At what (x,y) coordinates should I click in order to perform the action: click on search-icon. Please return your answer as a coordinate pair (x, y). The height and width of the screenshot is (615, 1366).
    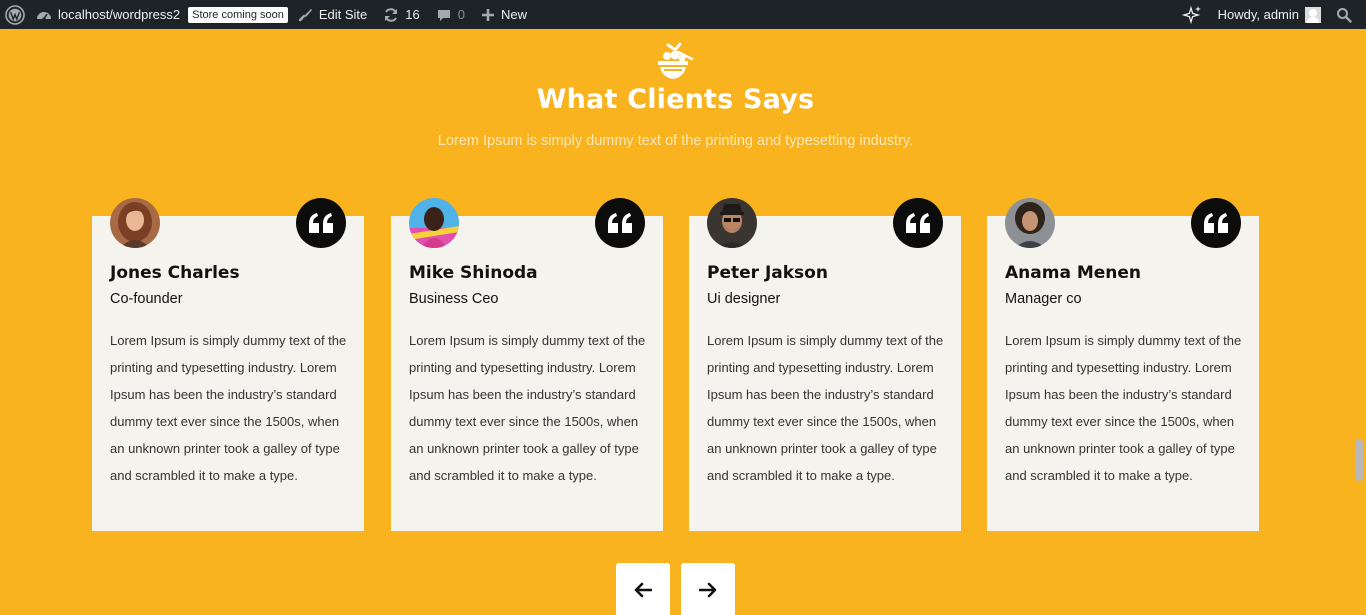
    Looking at the image, I should click on (1344, 15).